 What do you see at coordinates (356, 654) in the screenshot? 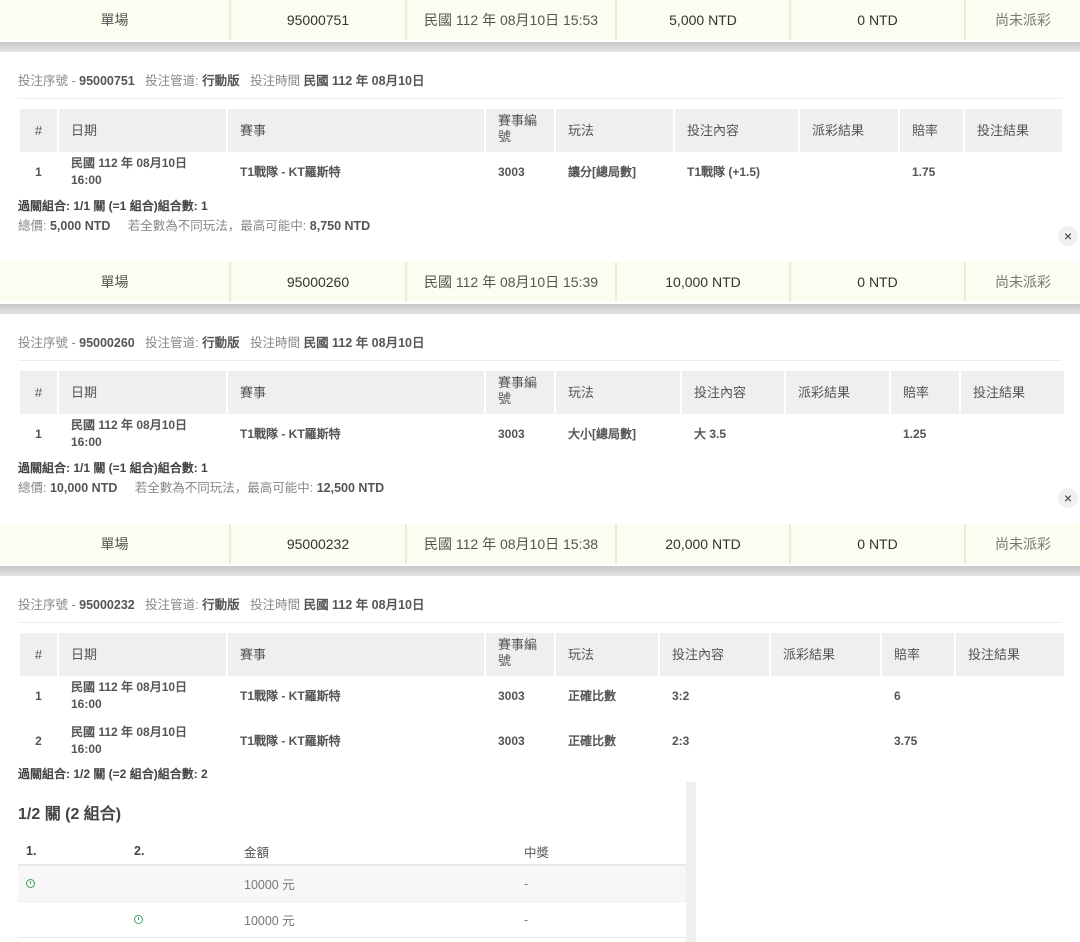
I see `col-header: 賽事` at bounding box center [356, 654].